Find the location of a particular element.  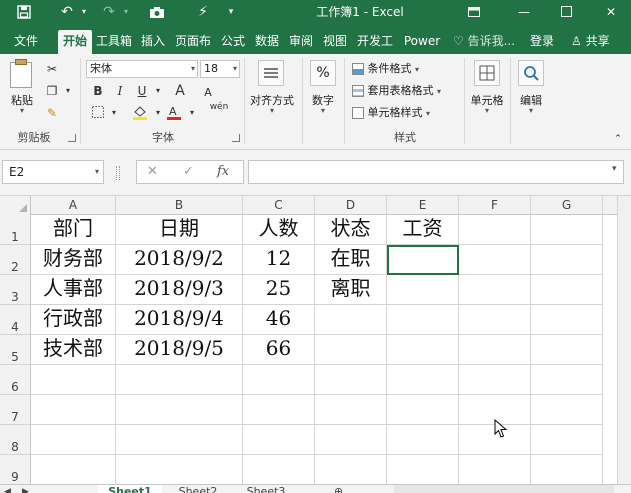

cell-d2: 在职 is located at coordinates (351, 260).